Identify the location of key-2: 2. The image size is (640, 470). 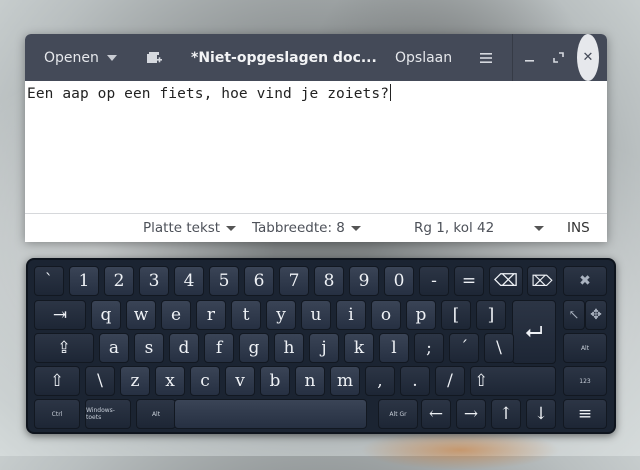
(119, 281).